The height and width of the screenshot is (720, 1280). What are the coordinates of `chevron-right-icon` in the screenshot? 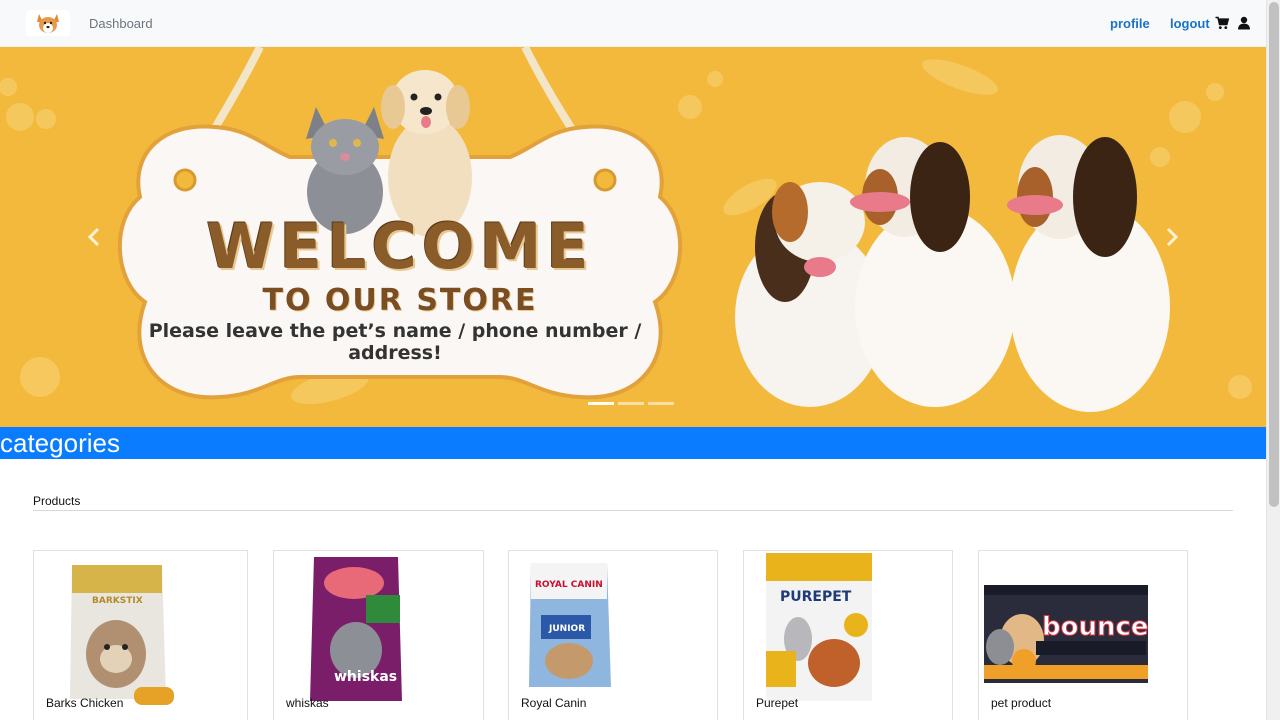 It's located at (1171, 237).